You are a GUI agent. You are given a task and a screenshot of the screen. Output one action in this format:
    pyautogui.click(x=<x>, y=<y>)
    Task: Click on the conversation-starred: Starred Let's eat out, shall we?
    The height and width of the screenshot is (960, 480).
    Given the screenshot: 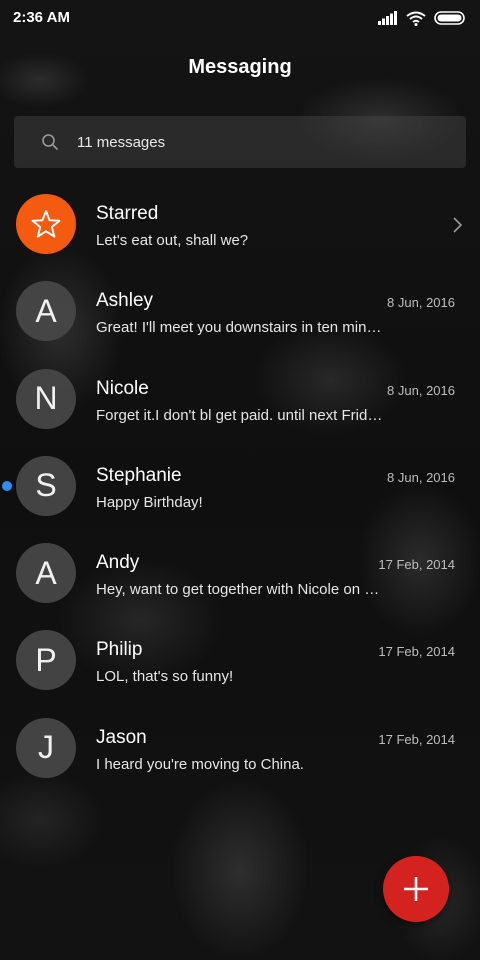 What is the action you would take?
    pyautogui.click(x=240, y=223)
    